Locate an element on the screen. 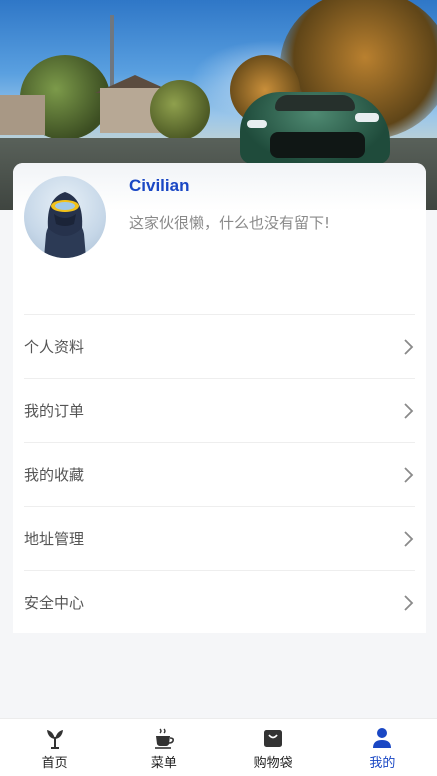 This screenshot has height=776, width=437. avatar is located at coordinates (65, 217).